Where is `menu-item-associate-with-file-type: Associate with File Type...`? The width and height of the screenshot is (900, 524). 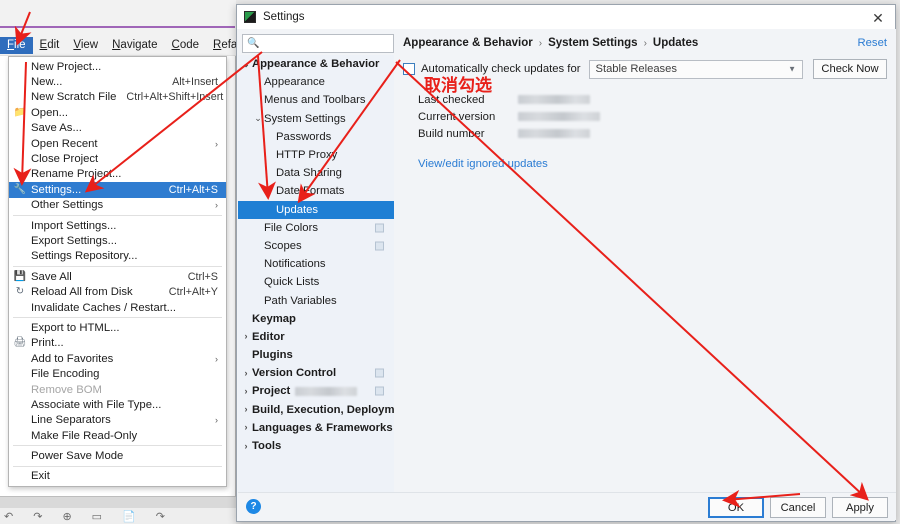 menu-item-associate-with-file-type: Associate with File Type... is located at coordinates (117, 404).